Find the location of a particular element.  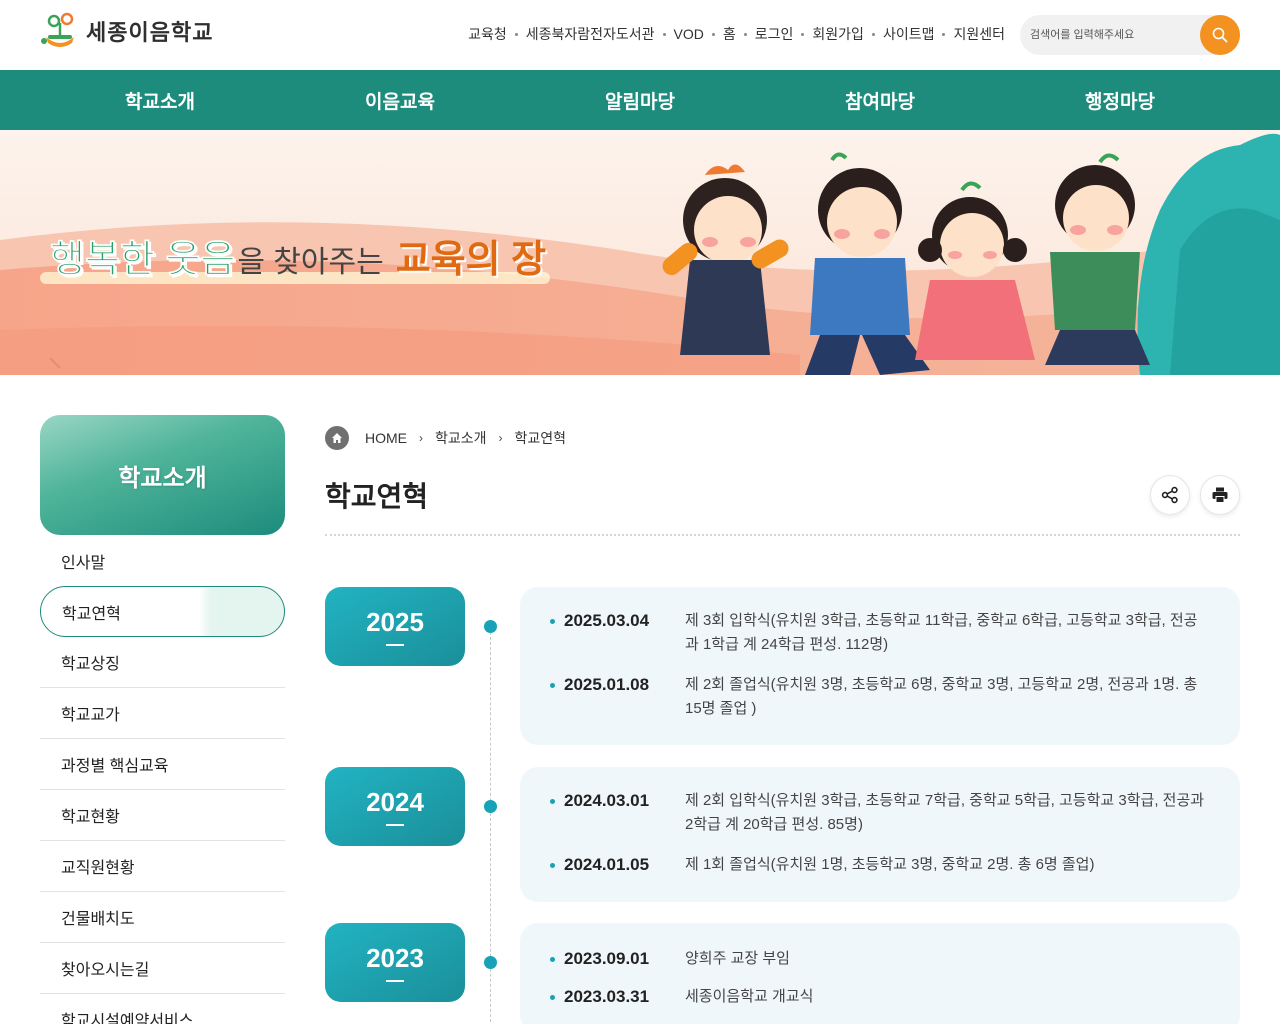

home-icon is located at coordinates (337, 438).